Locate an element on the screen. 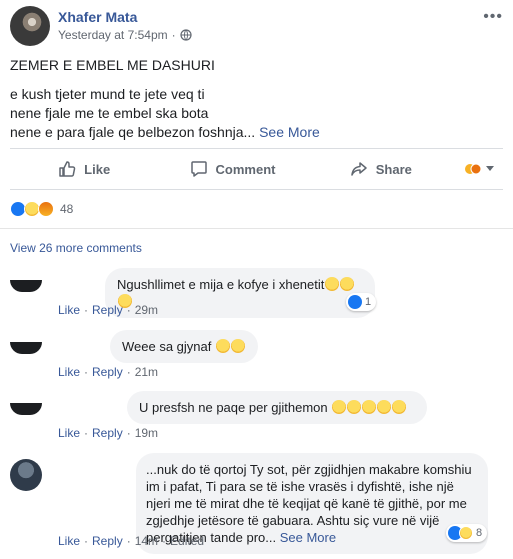 Image resolution: width=513 pixels, height=559 pixels. author-avatar is located at coordinates (30, 26).